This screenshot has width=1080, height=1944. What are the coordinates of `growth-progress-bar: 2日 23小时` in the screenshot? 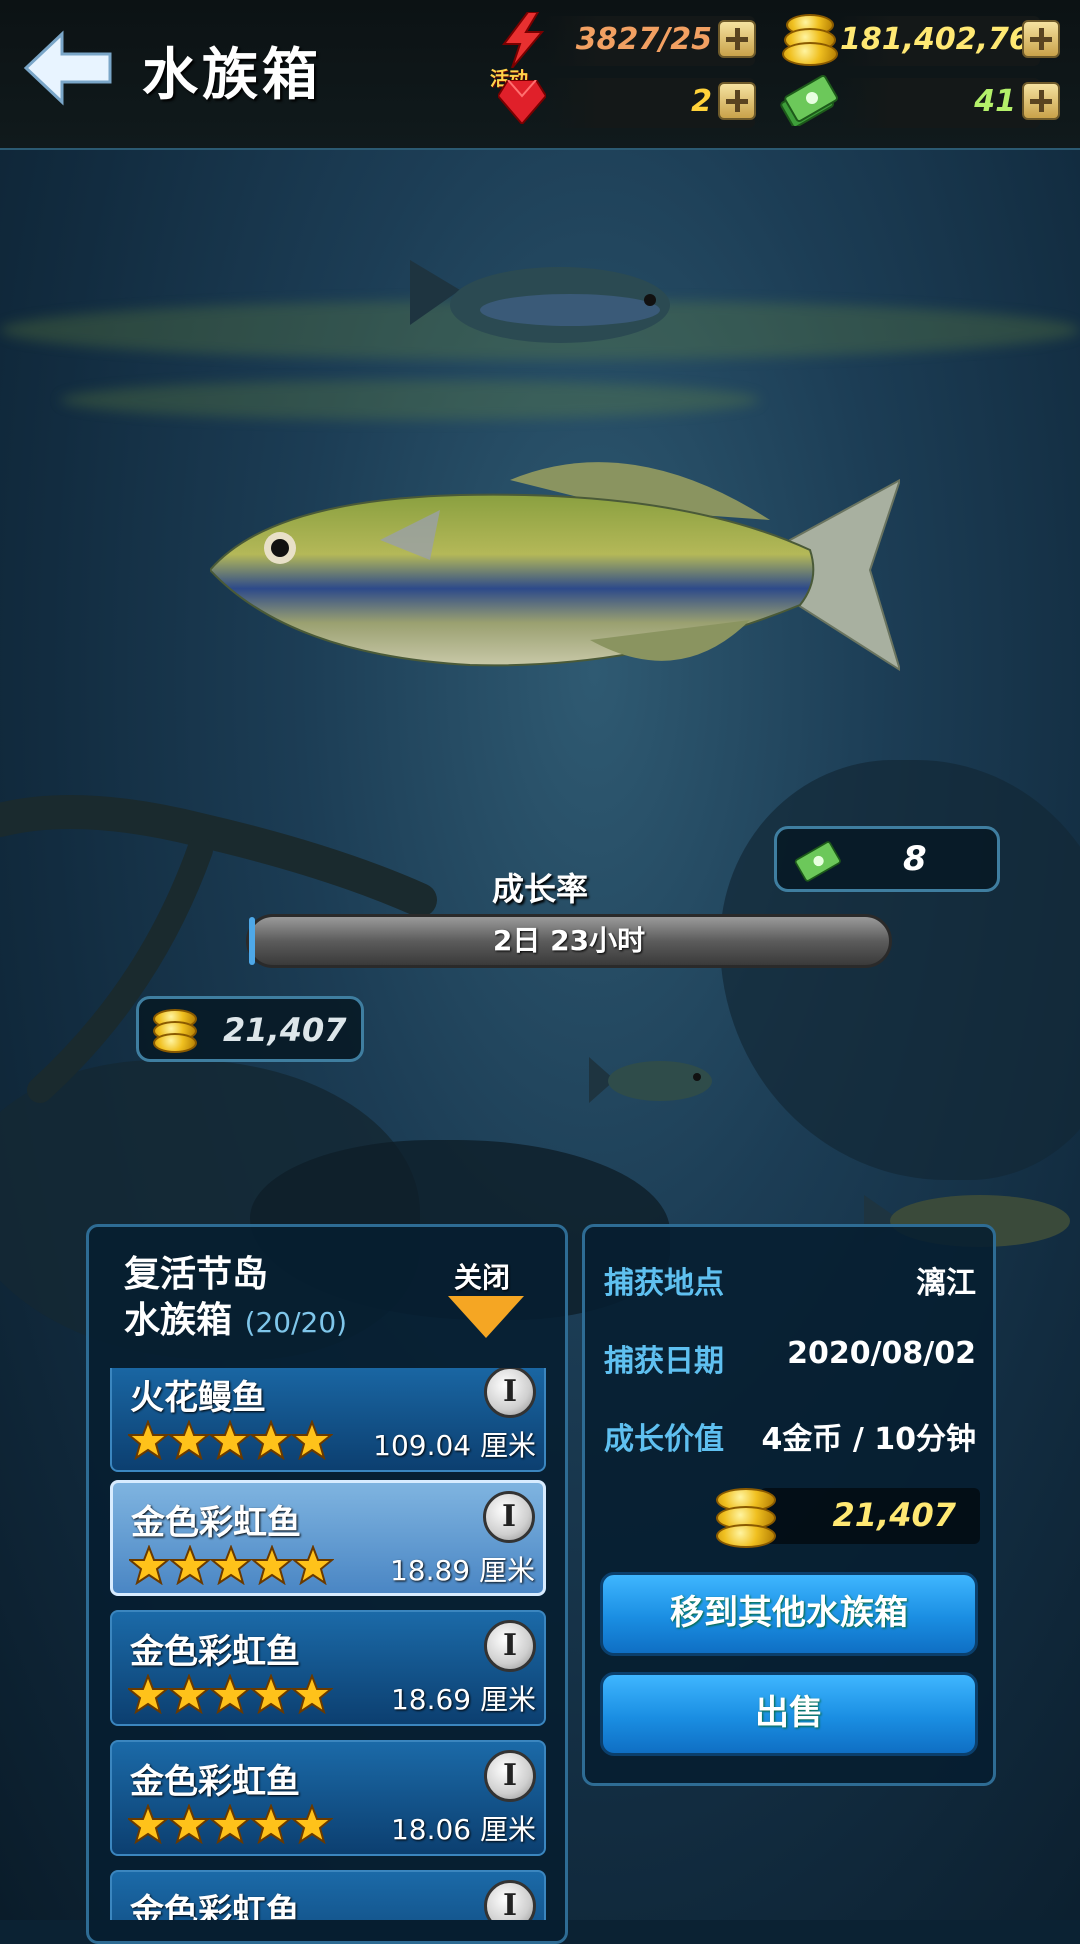 It's located at (569, 941).